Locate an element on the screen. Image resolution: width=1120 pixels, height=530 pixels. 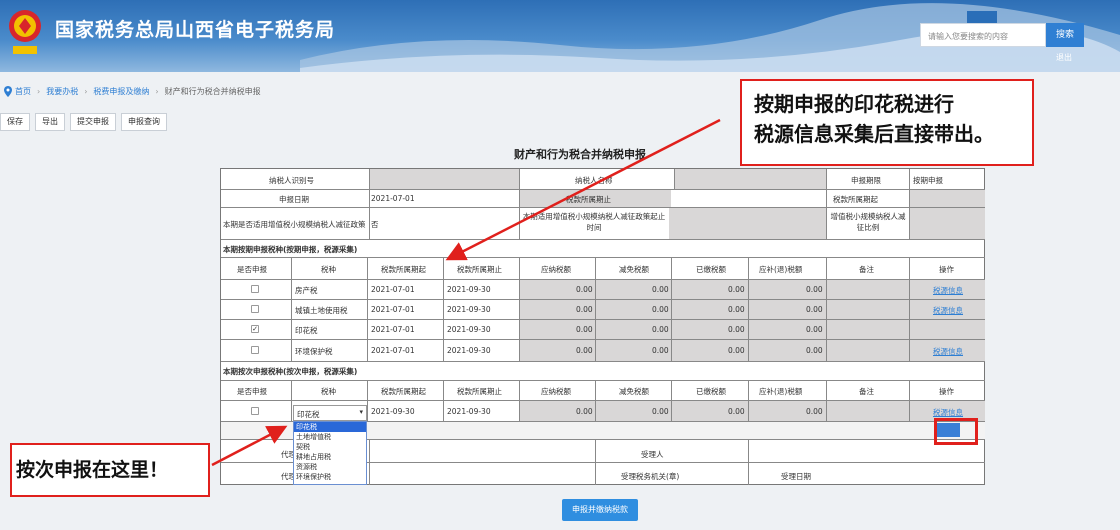
submit-declare-button: 提交申报 is located at coordinates (93, 122).